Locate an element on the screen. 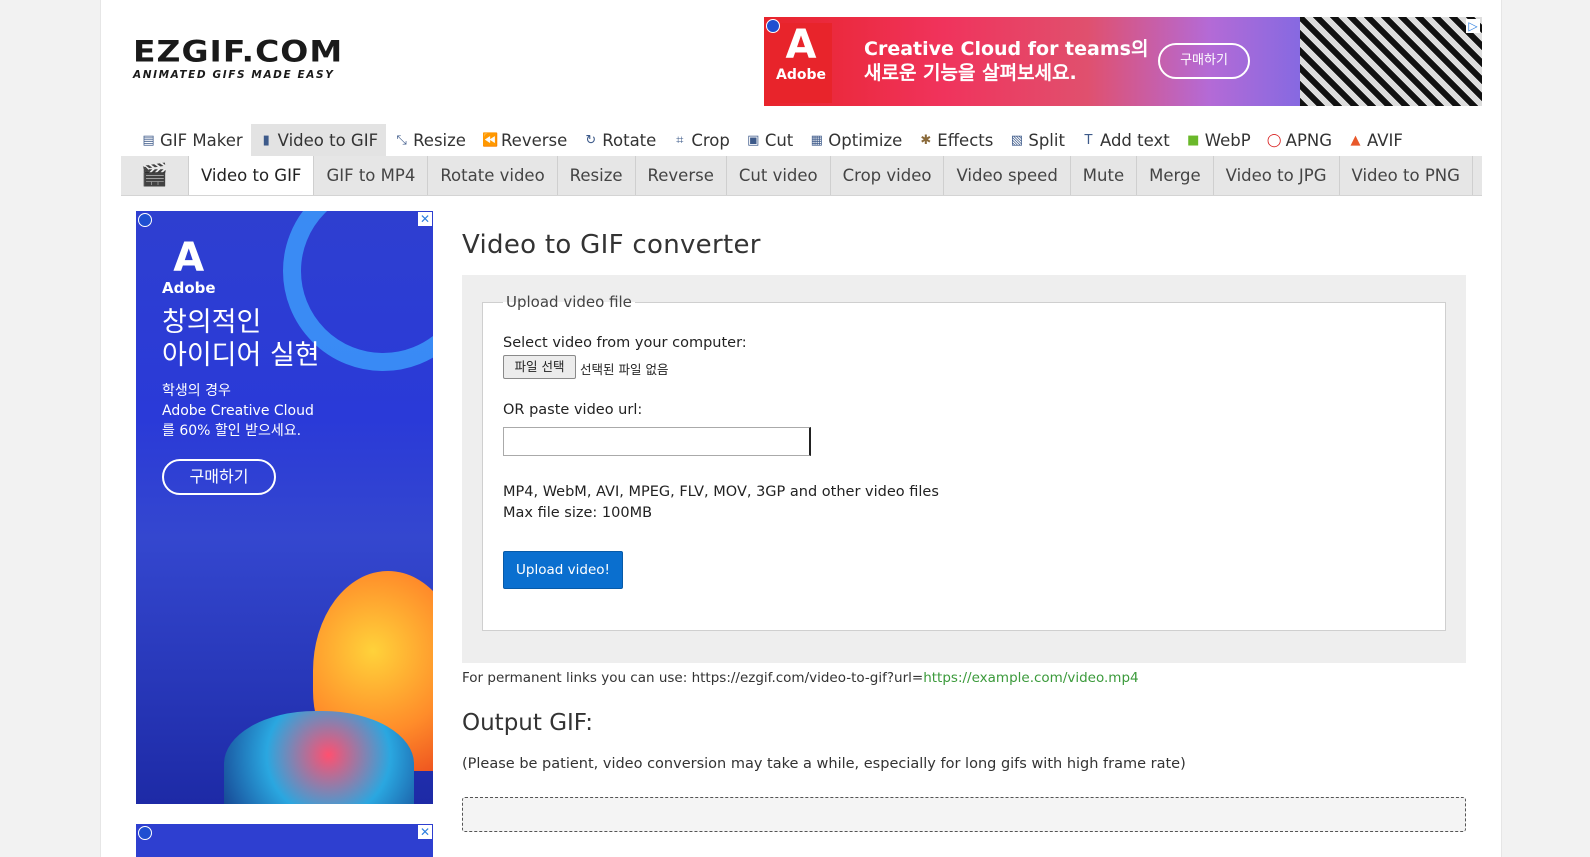 The height and width of the screenshot is (857, 1590). tab-crop-video: Crop video is located at coordinates (888, 175).